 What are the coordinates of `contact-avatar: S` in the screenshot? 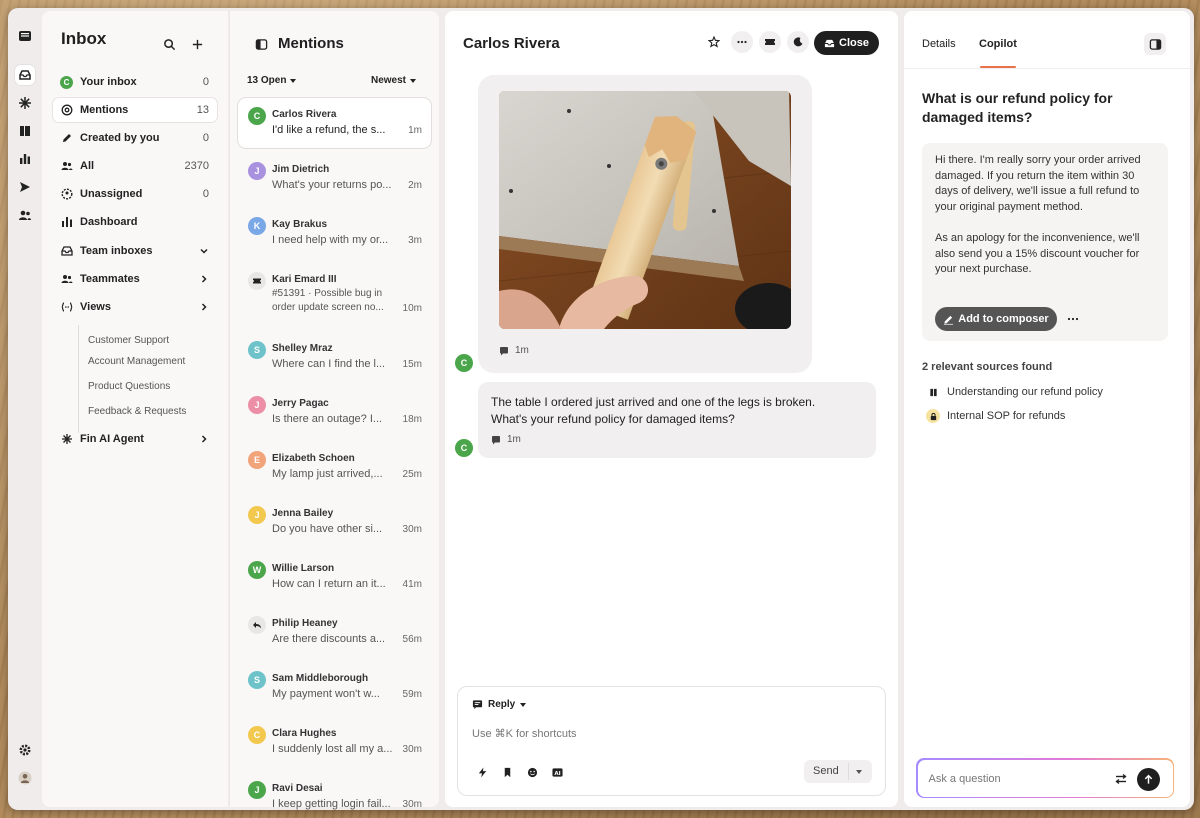 It's located at (257, 680).